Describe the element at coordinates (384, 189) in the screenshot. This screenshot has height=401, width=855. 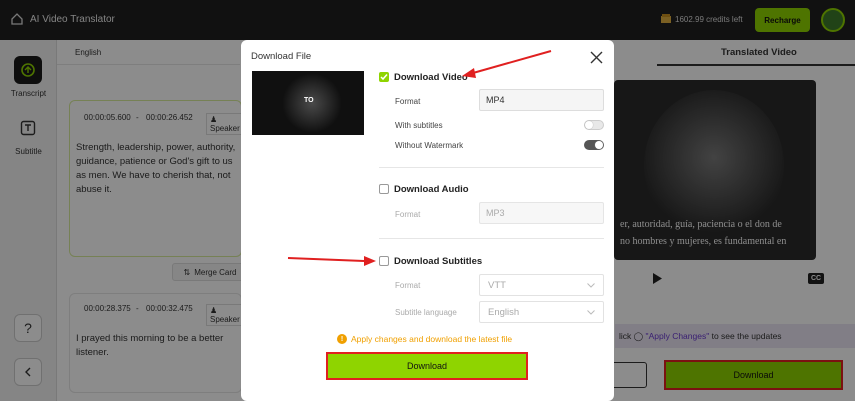
I see `download-audio-checkbox` at that location.